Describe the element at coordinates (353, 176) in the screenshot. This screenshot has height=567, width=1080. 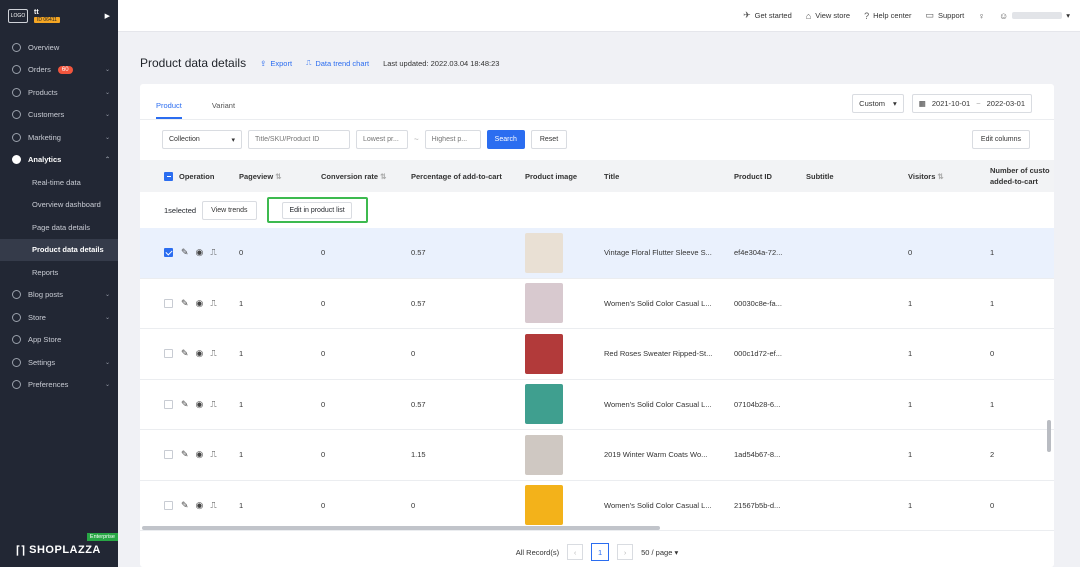
I see `header-conversion-sort: Conversion rate ⇅` at that location.